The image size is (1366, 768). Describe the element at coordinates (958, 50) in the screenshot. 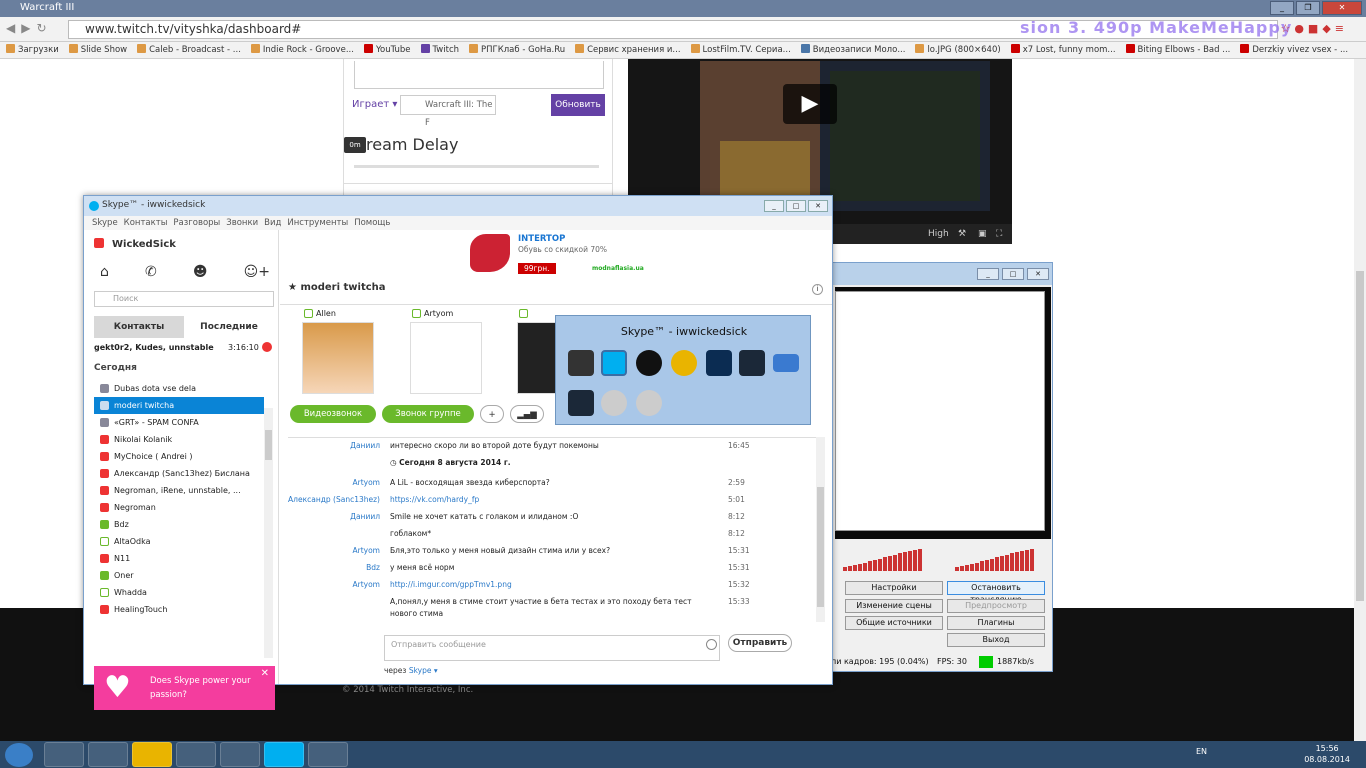

I see `bookmark: lo.JPG (800×640)` at that location.